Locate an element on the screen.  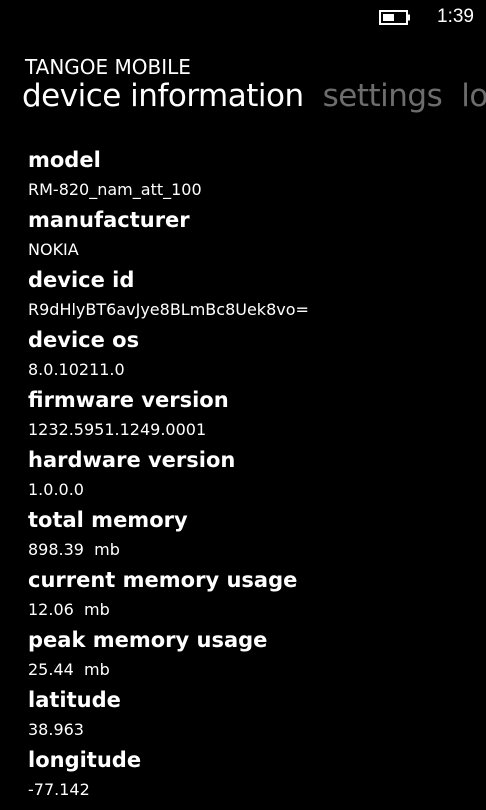
info-value: 1232.5951.1249.0001 is located at coordinates (117, 429).